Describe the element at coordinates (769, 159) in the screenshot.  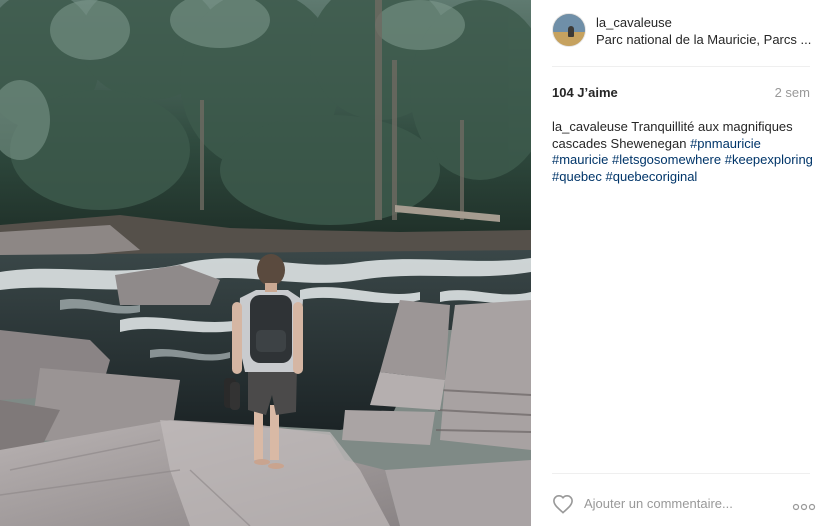
I see `hashtag-link: #keepexploring` at that location.